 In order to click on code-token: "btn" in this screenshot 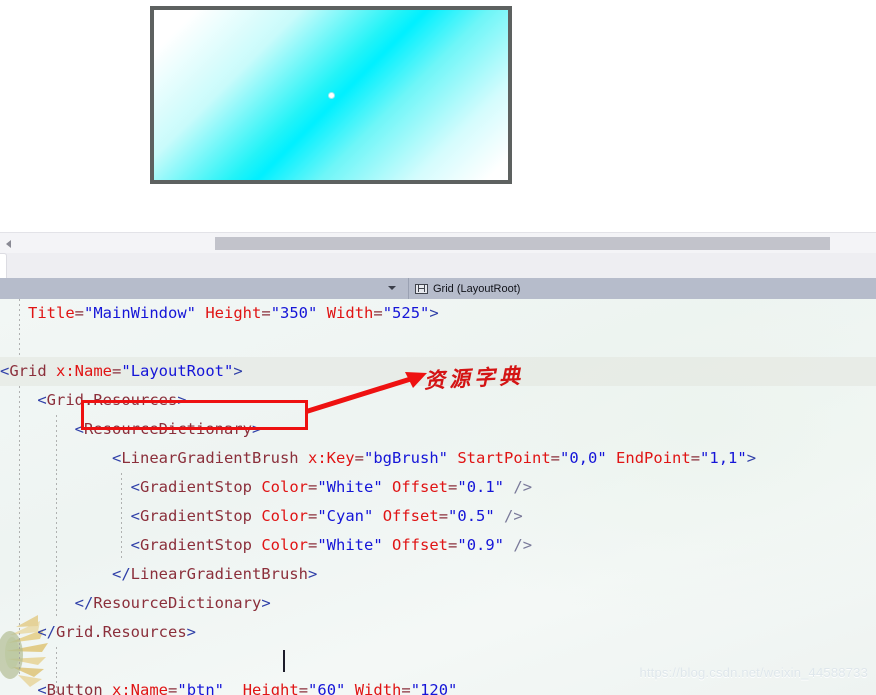, I will do `click(201, 688)`.